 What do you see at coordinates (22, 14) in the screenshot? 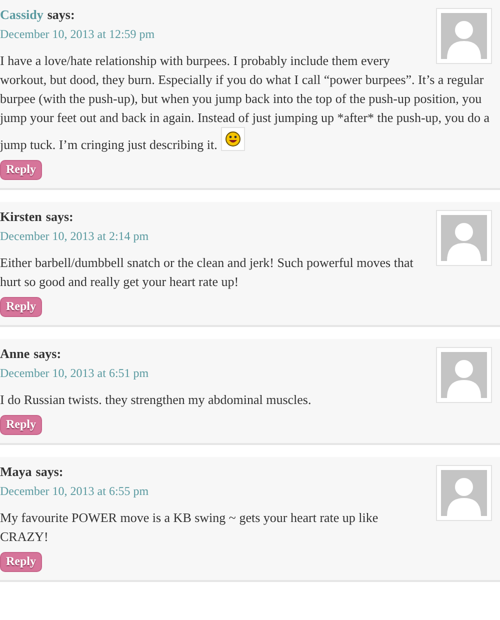
I see `author-link: Cassidy` at bounding box center [22, 14].